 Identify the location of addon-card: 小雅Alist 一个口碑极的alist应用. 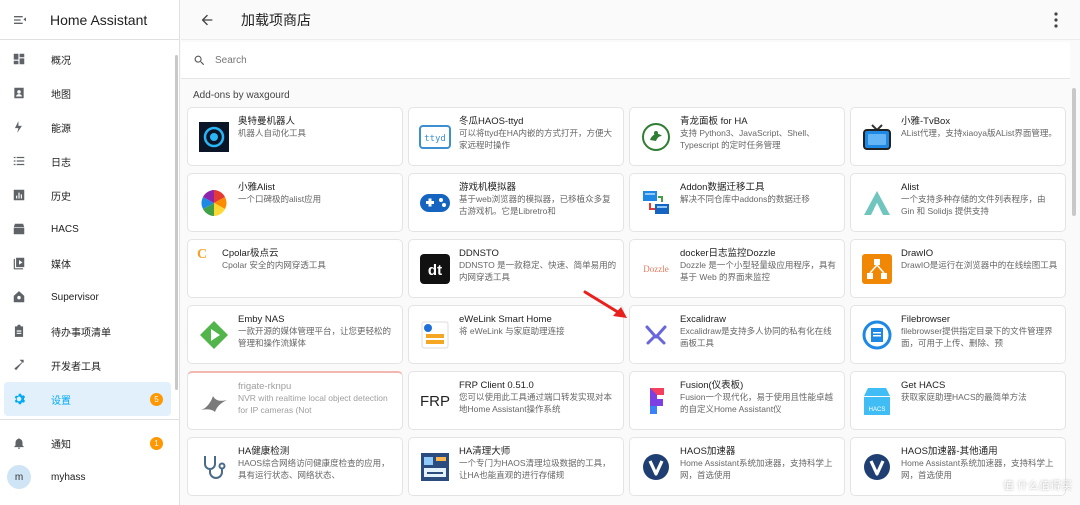
(295, 202).